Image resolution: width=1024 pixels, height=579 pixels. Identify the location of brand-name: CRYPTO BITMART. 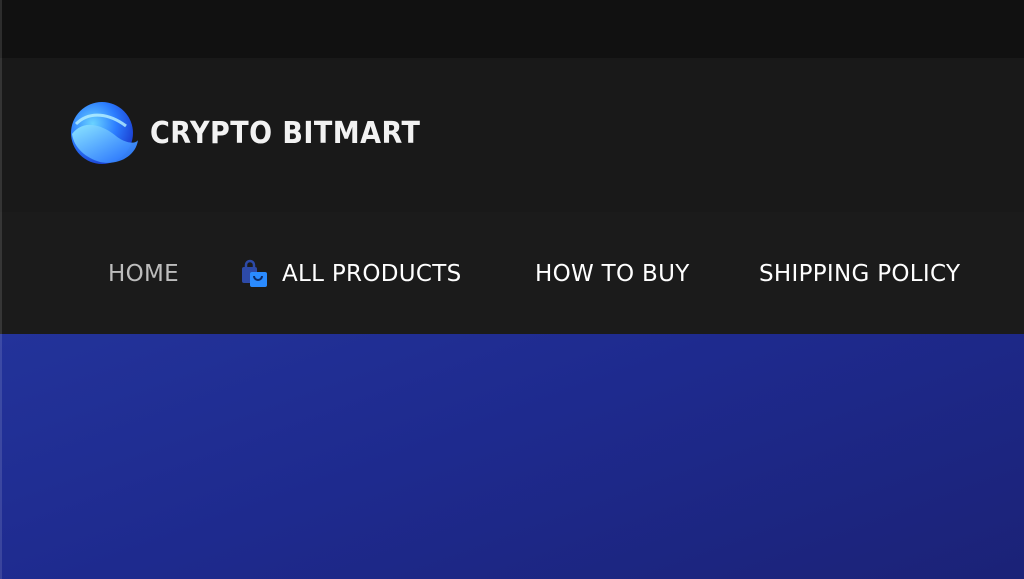
(285, 133).